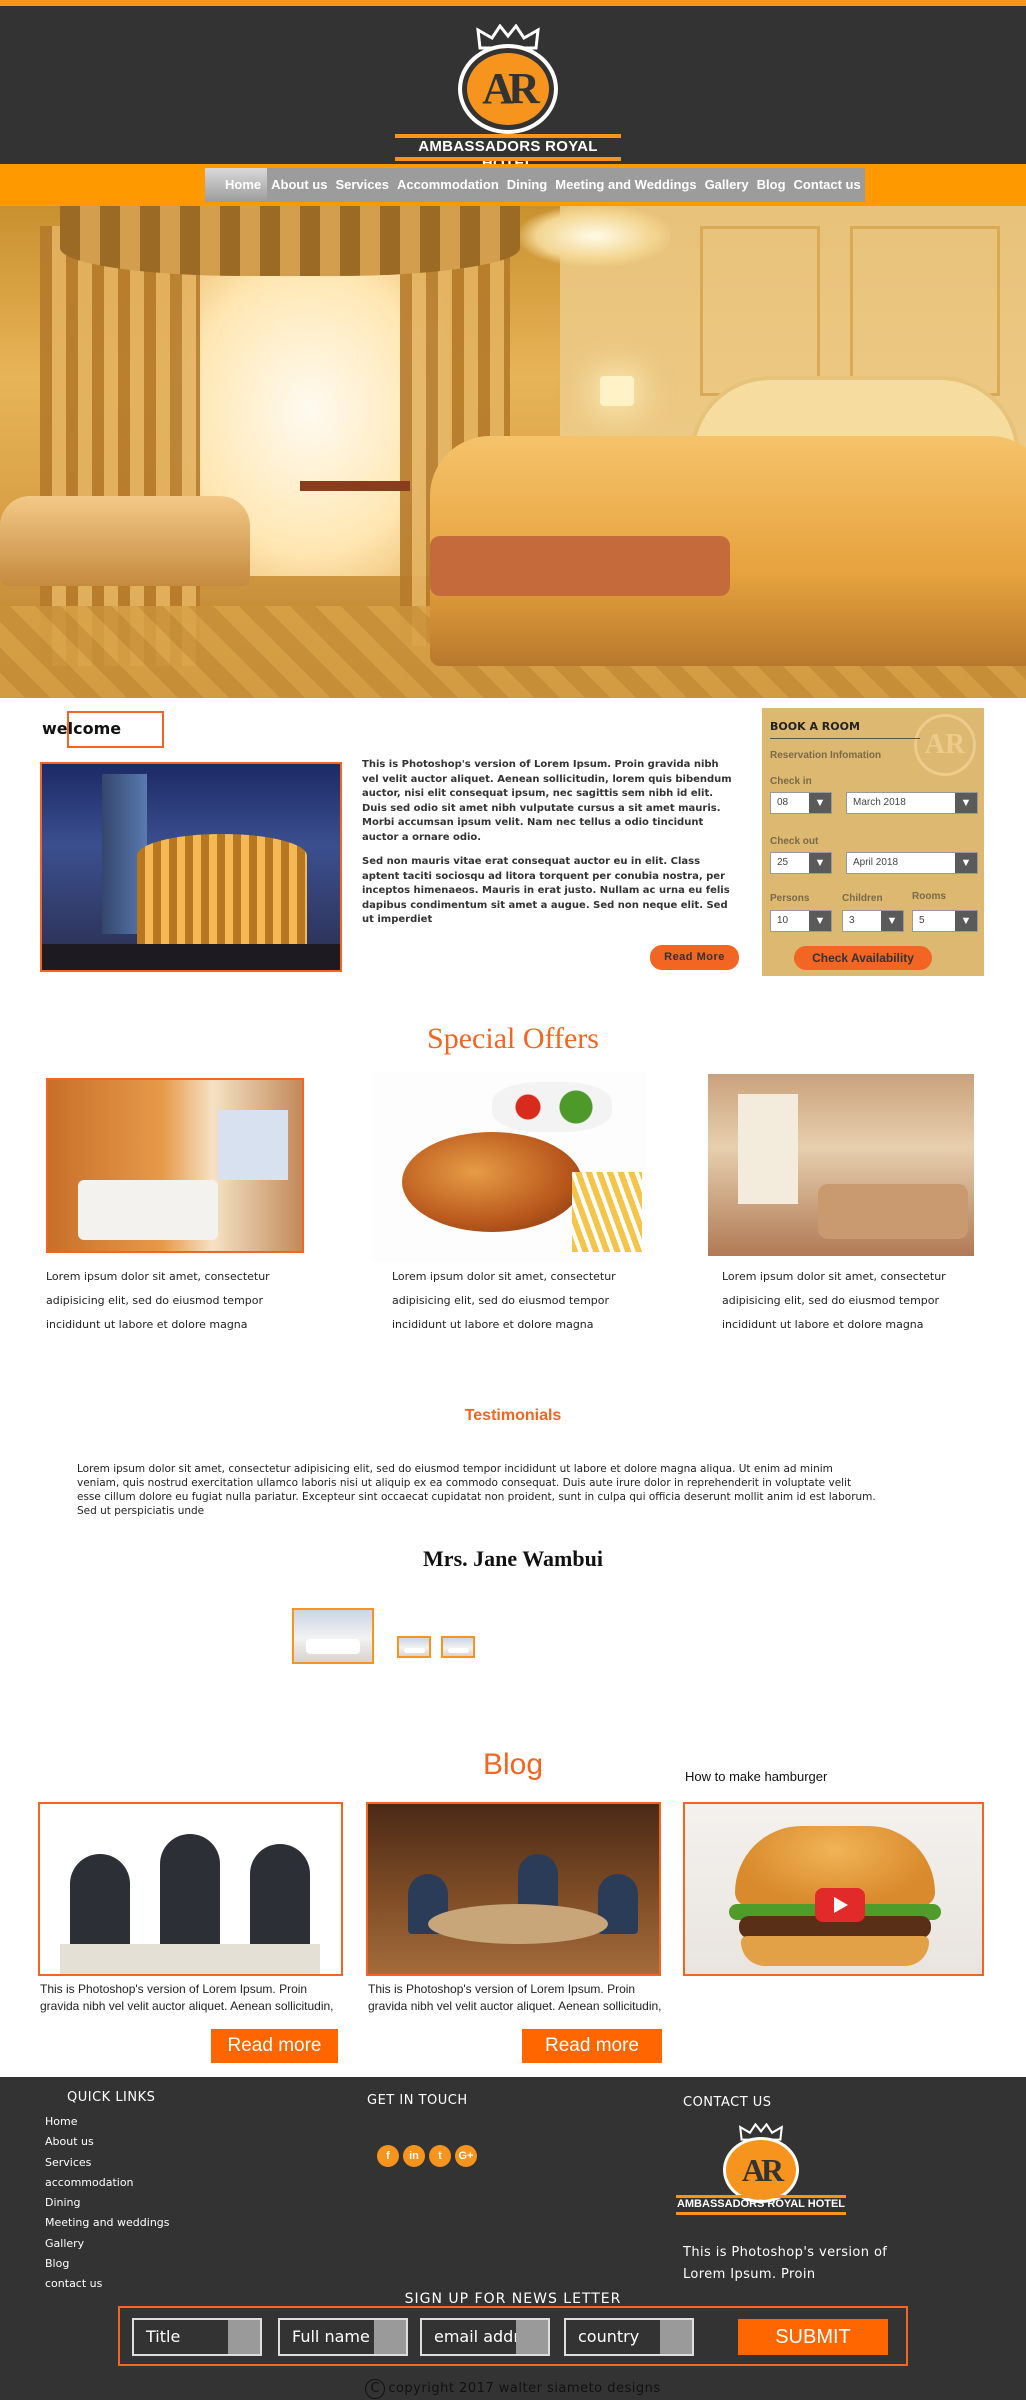 The width and height of the screenshot is (1026, 2400). I want to click on children-label: Children, so click(862, 898).